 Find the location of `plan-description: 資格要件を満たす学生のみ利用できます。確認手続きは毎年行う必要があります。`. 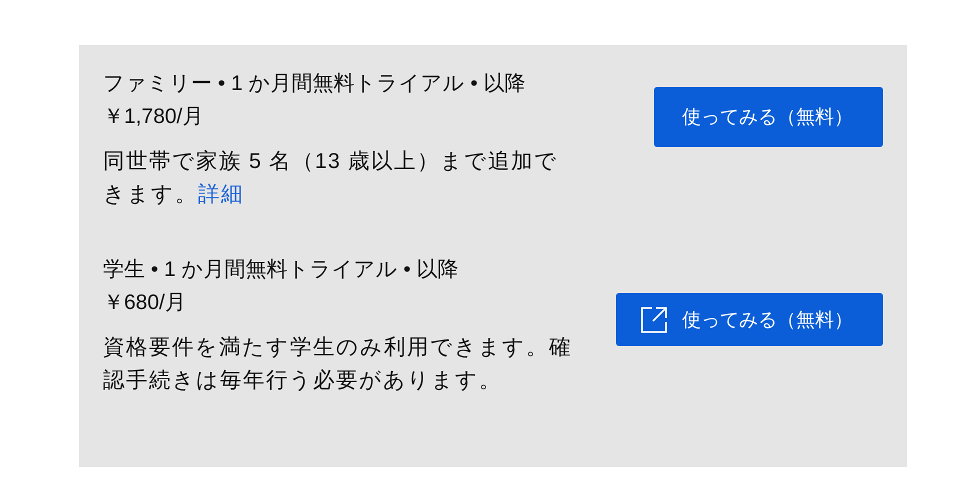

plan-description: 資格要件を満たす学生のみ利用できます。確認手続きは毎年行う必要があります。 is located at coordinates (338, 364).